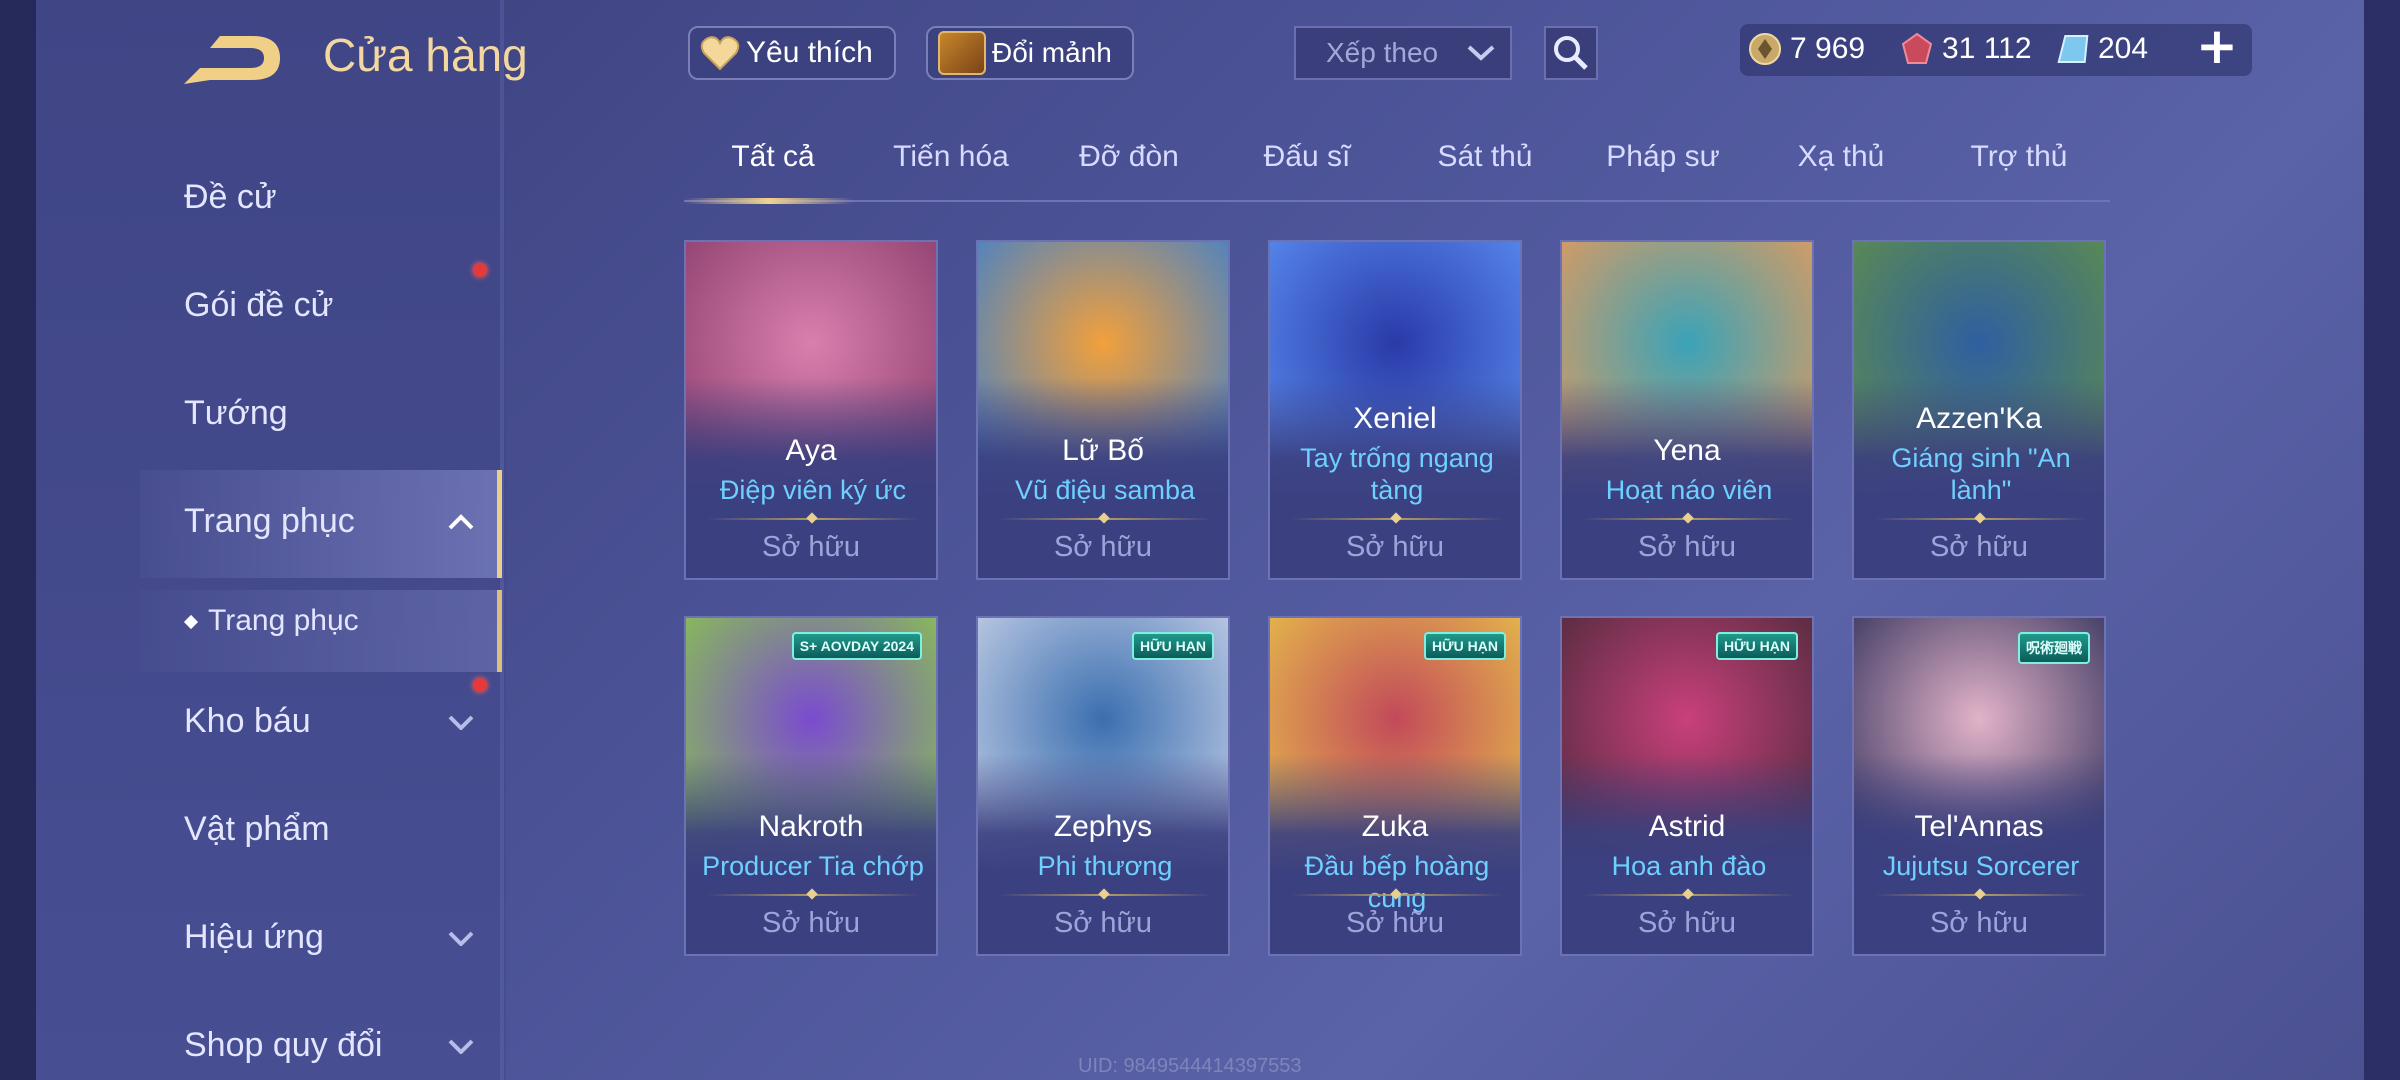 The image size is (2400, 1080). I want to click on hero-name: Nakroth, so click(811, 826).